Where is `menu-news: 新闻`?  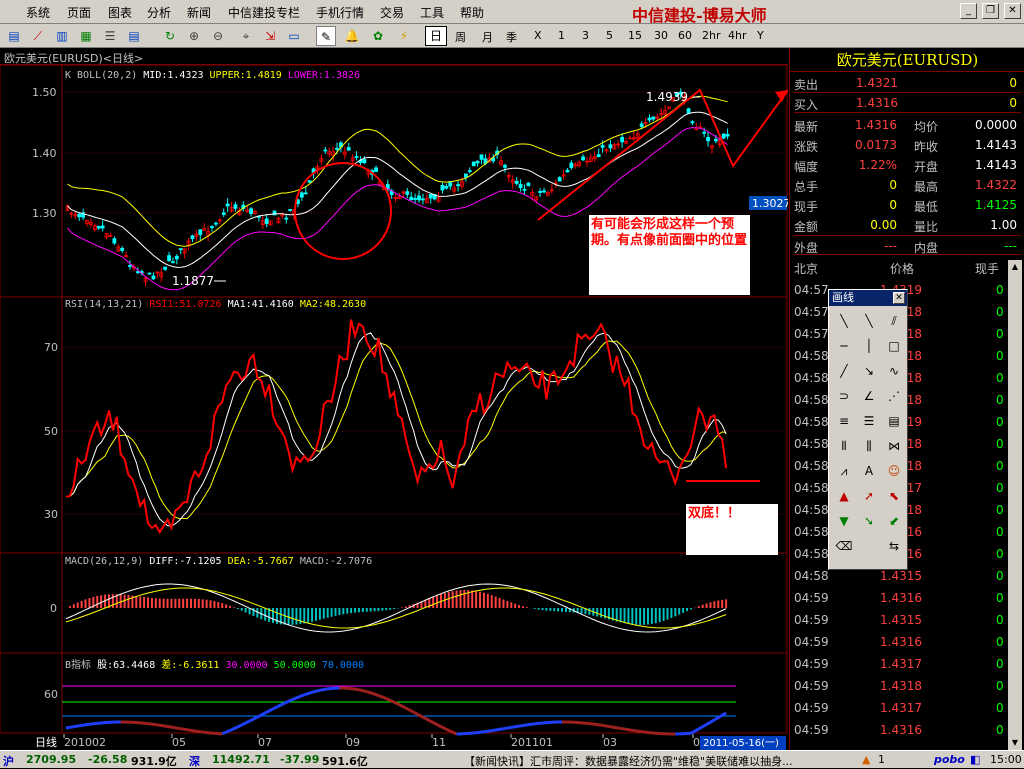
menu-news: 新闻 is located at coordinates (199, 12).